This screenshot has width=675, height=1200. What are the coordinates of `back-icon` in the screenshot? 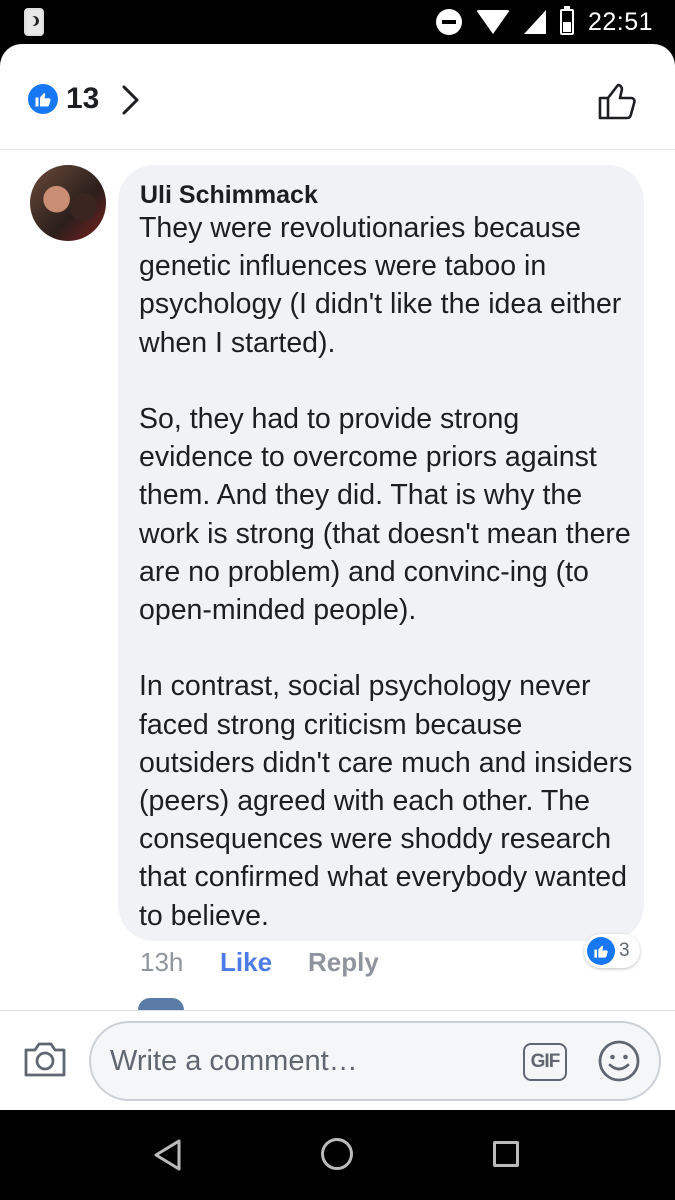 It's located at (168, 1155).